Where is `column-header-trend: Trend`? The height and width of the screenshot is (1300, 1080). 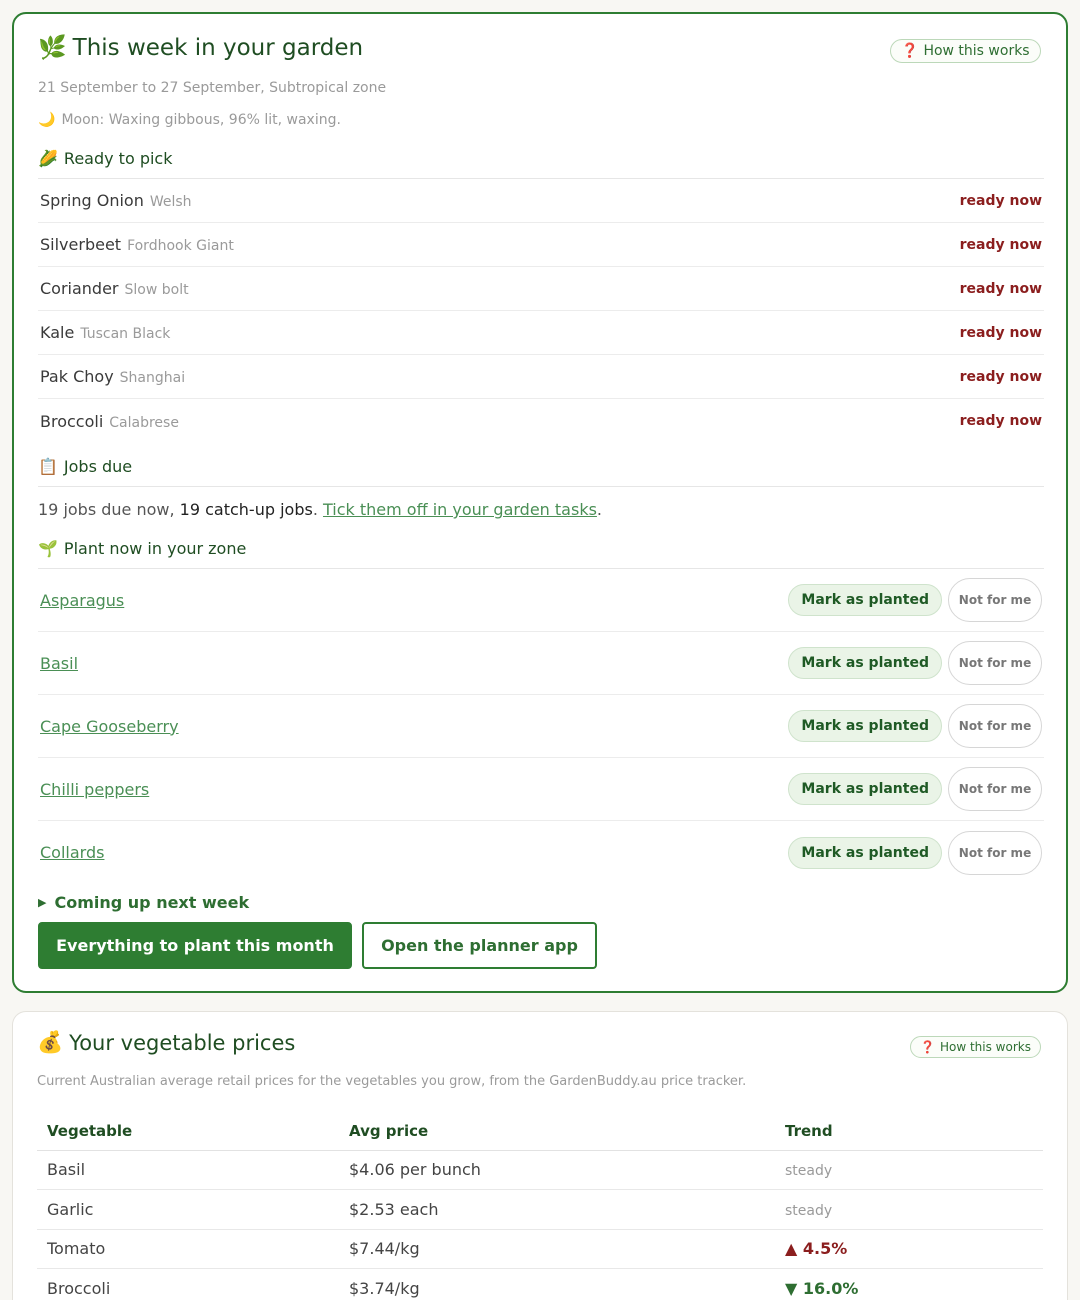 column-header-trend: Trend is located at coordinates (909, 1131).